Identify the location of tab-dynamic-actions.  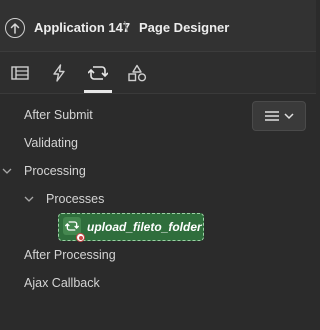
(59, 72).